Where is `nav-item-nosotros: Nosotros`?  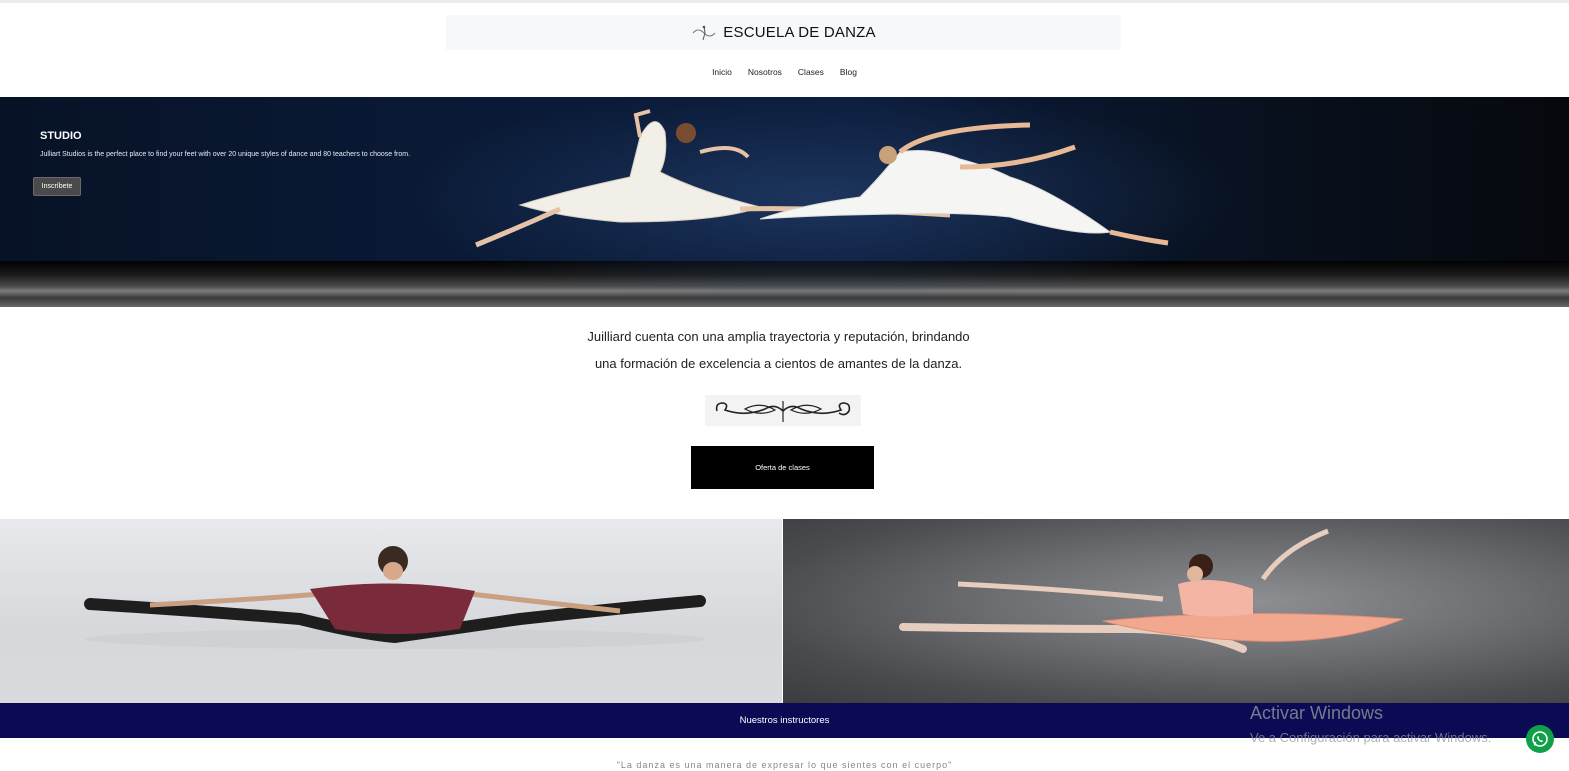 nav-item-nosotros: Nosotros is located at coordinates (765, 72).